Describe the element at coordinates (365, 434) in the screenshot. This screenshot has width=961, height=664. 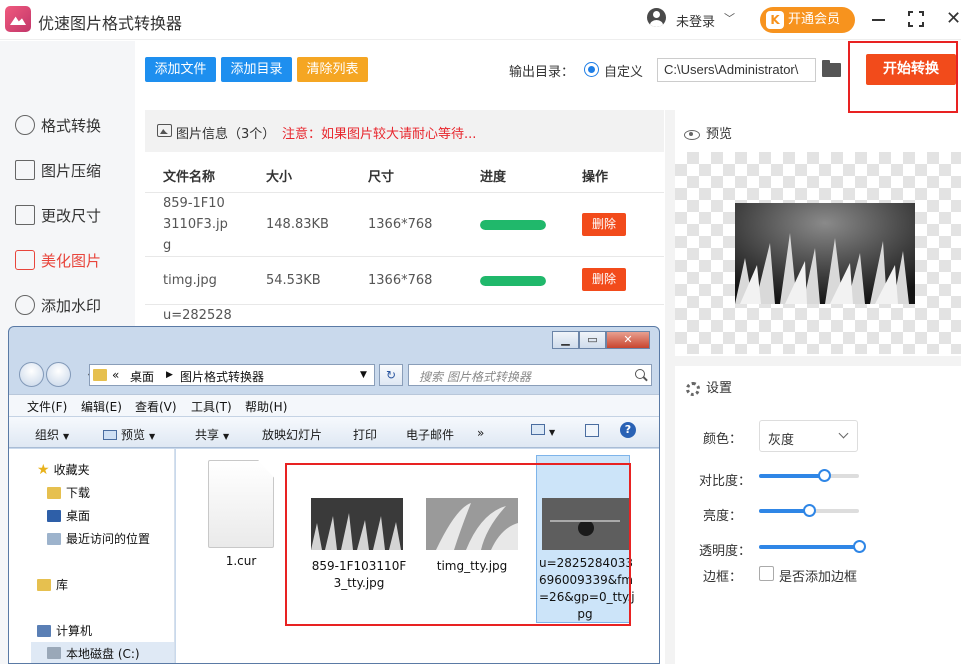
I see `print-button: 打印` at that location.